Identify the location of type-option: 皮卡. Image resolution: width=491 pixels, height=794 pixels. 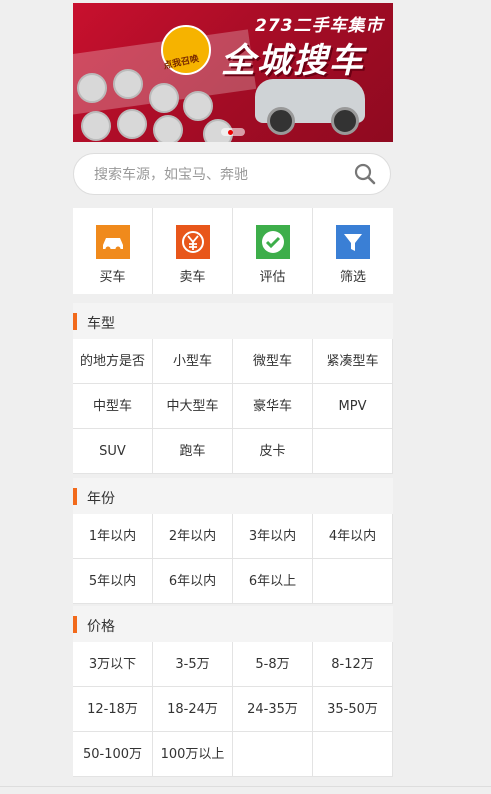
(273, 451).